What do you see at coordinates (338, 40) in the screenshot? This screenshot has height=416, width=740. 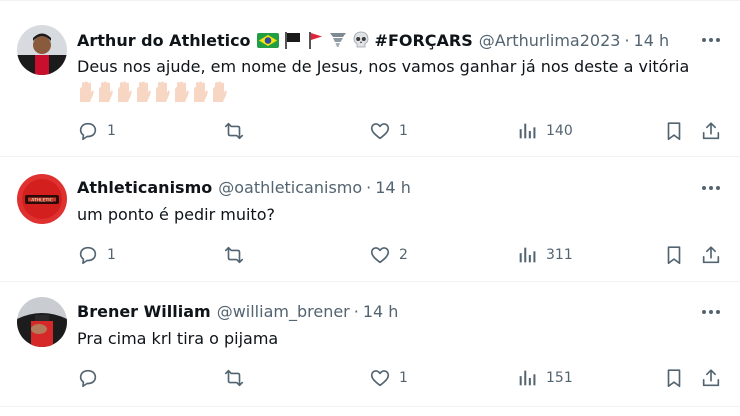 I see `tornado-icon` at bounding box center [338, 40].